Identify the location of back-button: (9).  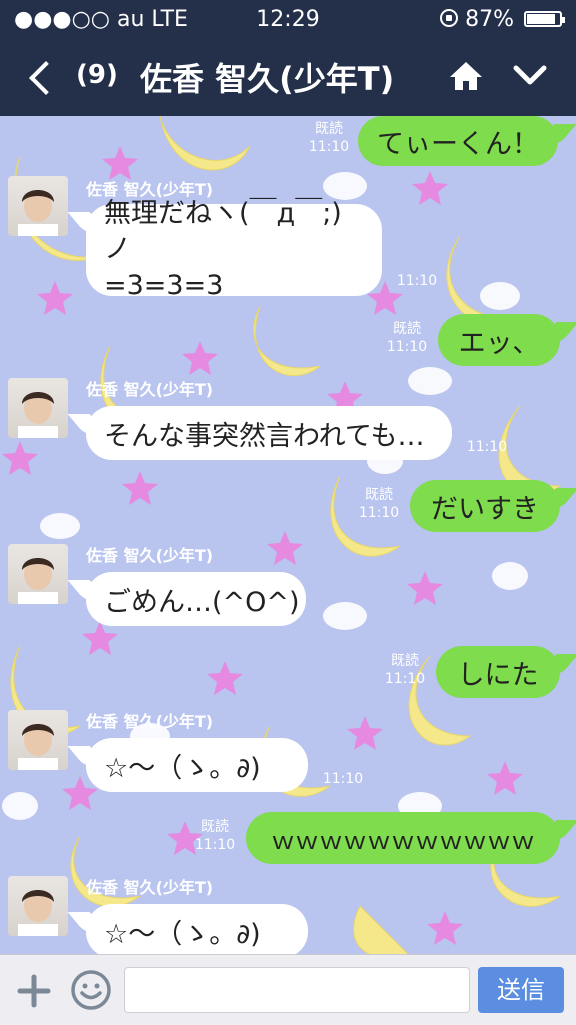
(79, 77).